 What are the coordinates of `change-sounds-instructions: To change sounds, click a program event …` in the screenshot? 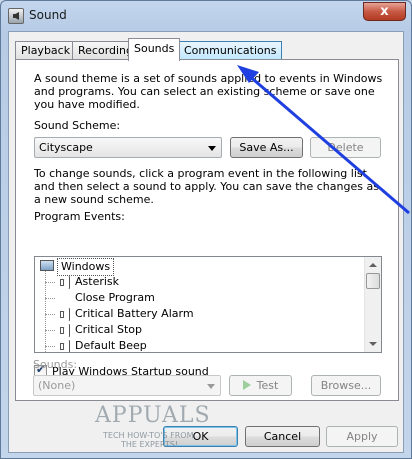 It's located at (206, 186).